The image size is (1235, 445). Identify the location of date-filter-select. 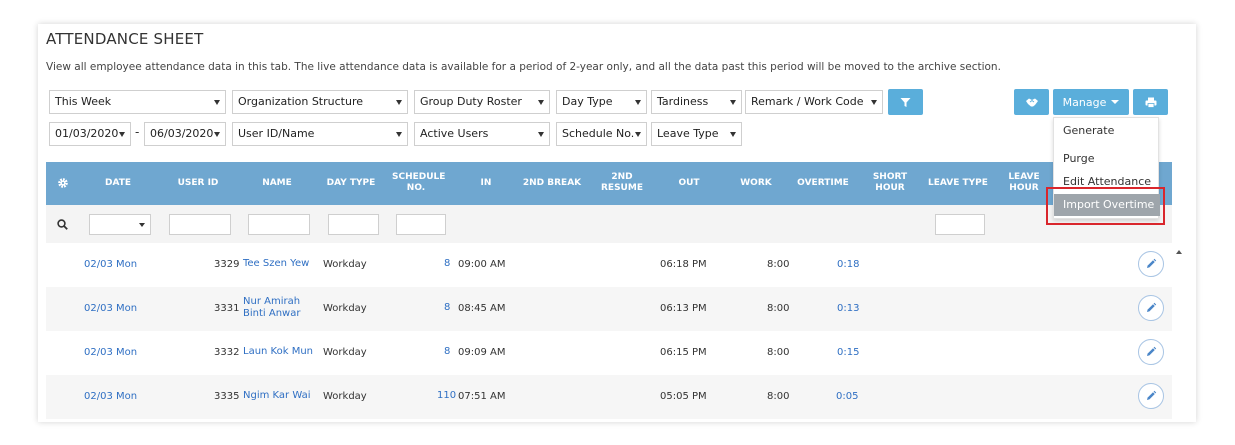
(120, 224).